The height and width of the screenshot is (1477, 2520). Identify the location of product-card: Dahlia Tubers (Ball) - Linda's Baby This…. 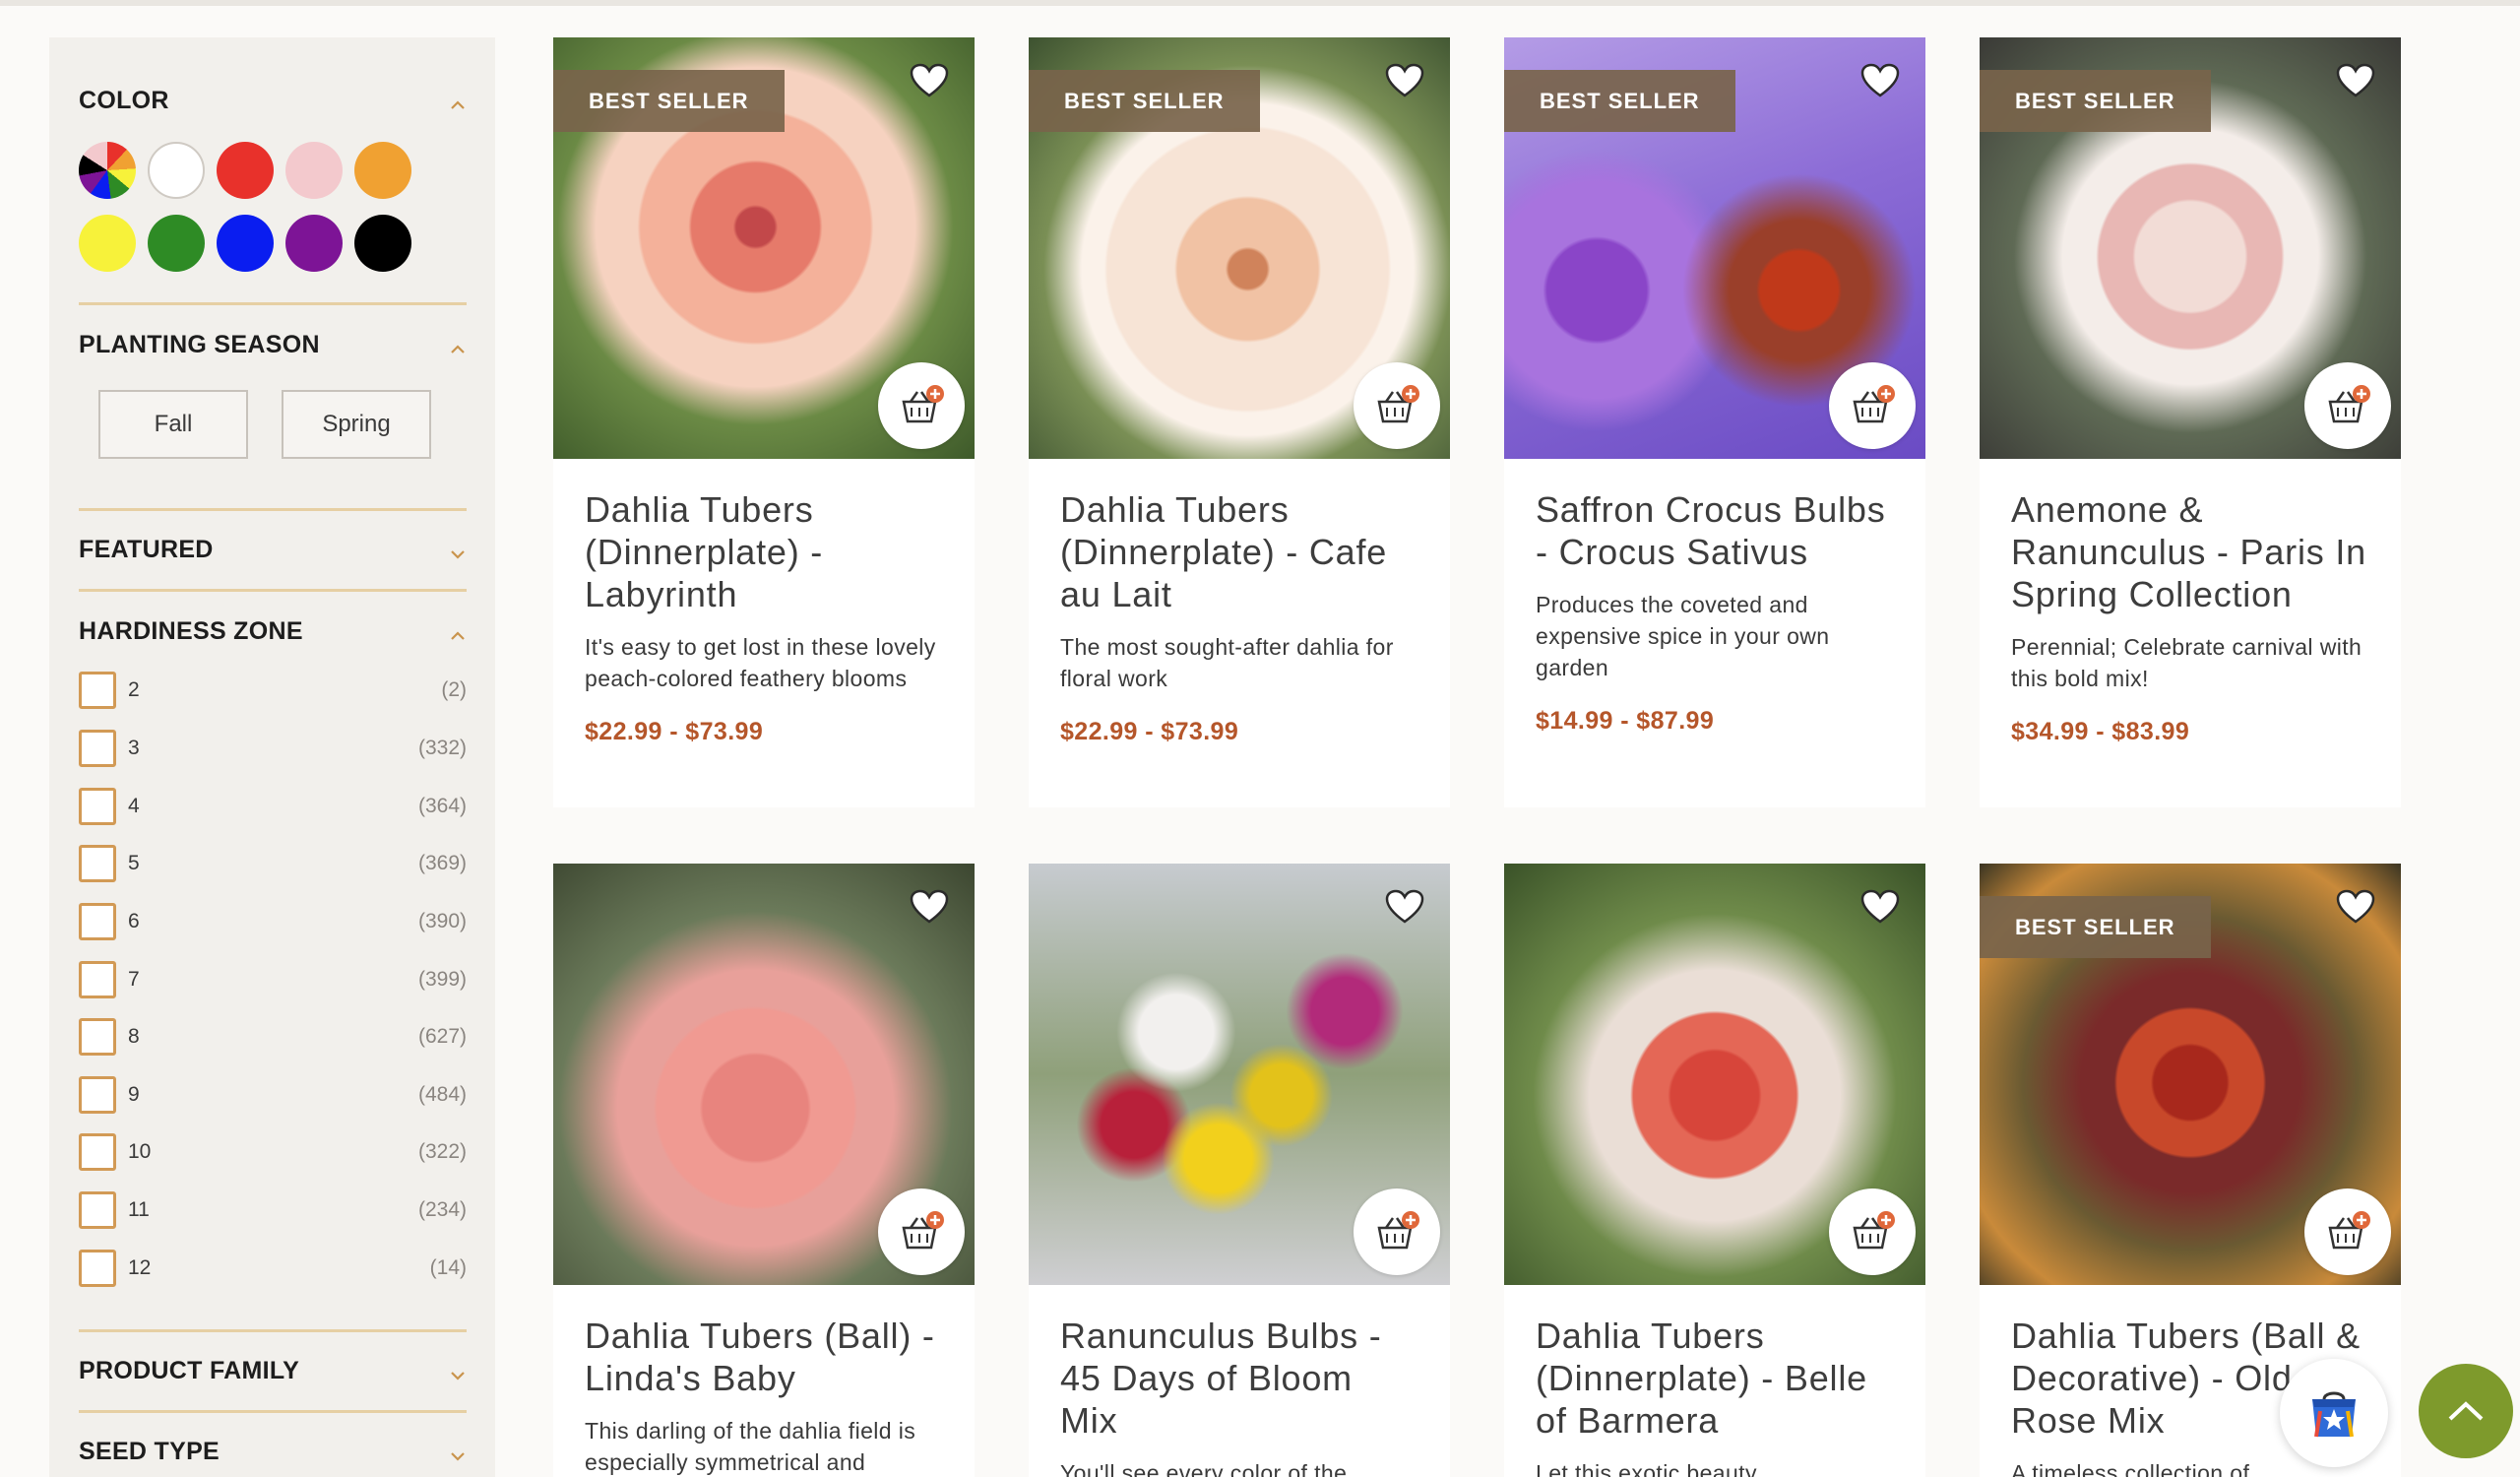
(764, 1171).